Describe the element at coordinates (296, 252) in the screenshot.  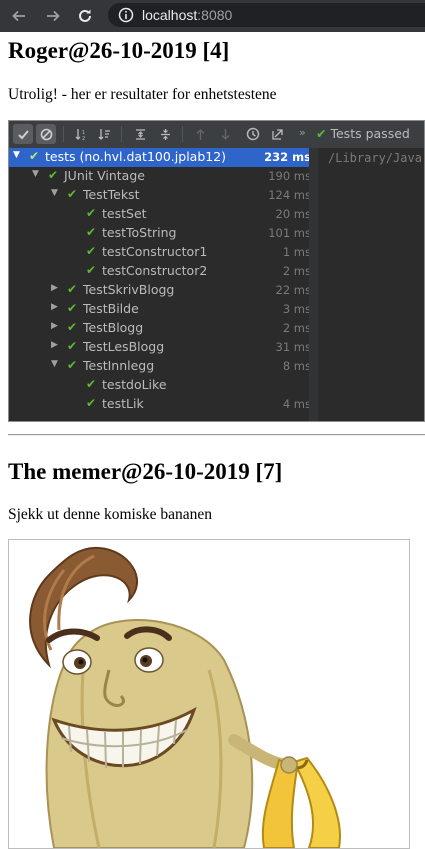
I see `test-duration: 1 ms` at that location.